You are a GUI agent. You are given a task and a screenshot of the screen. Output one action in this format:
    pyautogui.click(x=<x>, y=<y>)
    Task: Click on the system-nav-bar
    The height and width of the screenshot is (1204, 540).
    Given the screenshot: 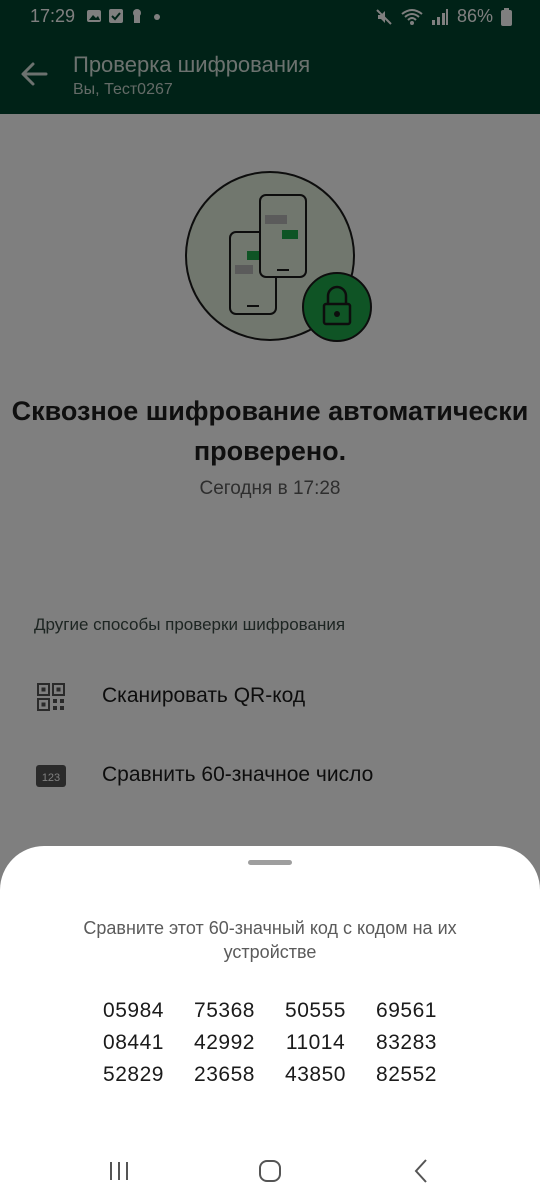 What is the action you would take?
    pyautogui.click(x=270, y=1172)
    